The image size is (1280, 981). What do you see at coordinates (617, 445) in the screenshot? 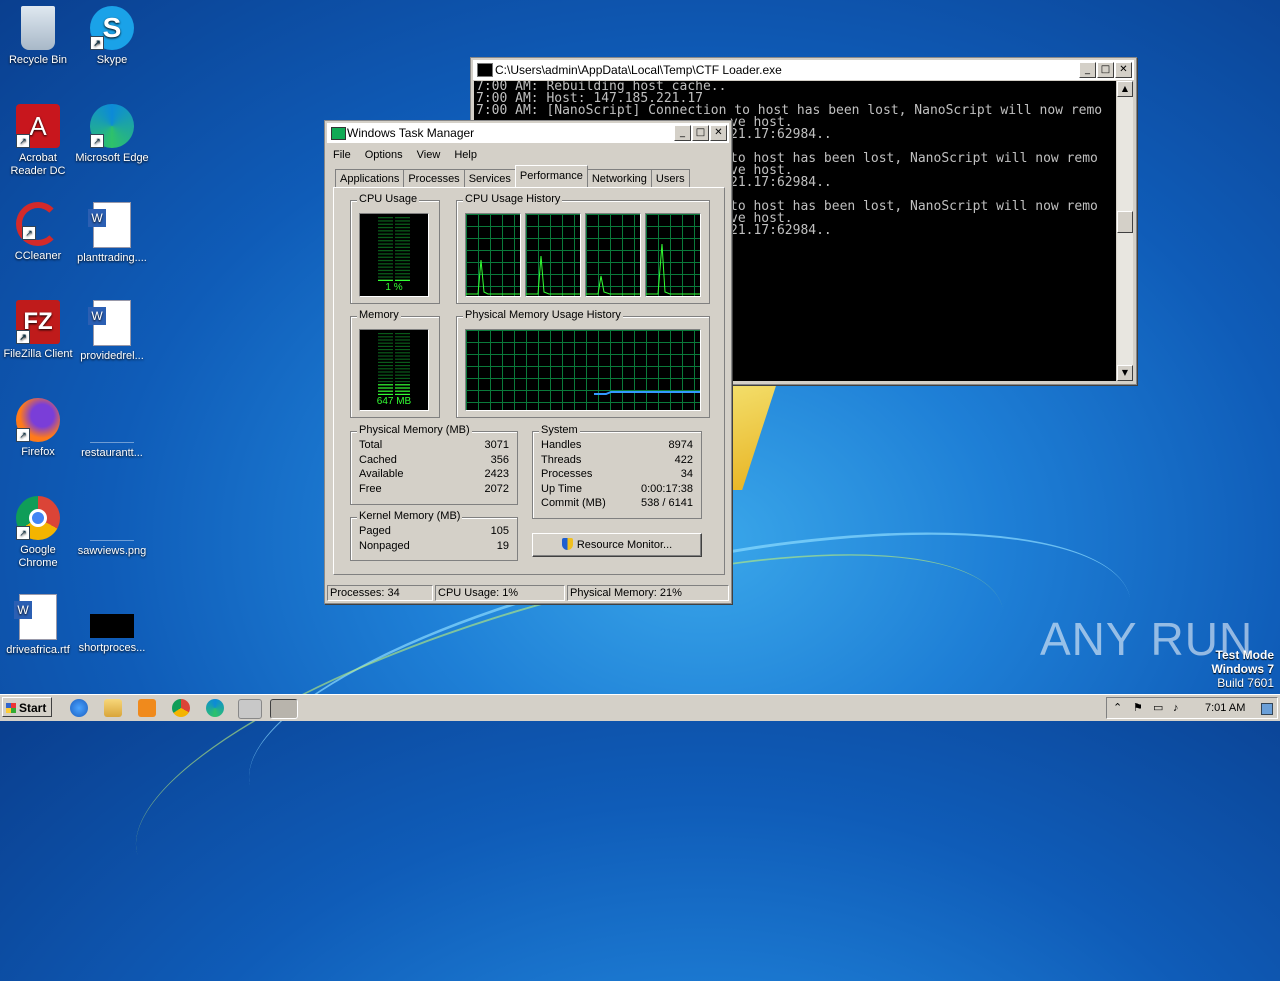
I see `stat-row: Handles 8974` at bounding box center [617, 445].